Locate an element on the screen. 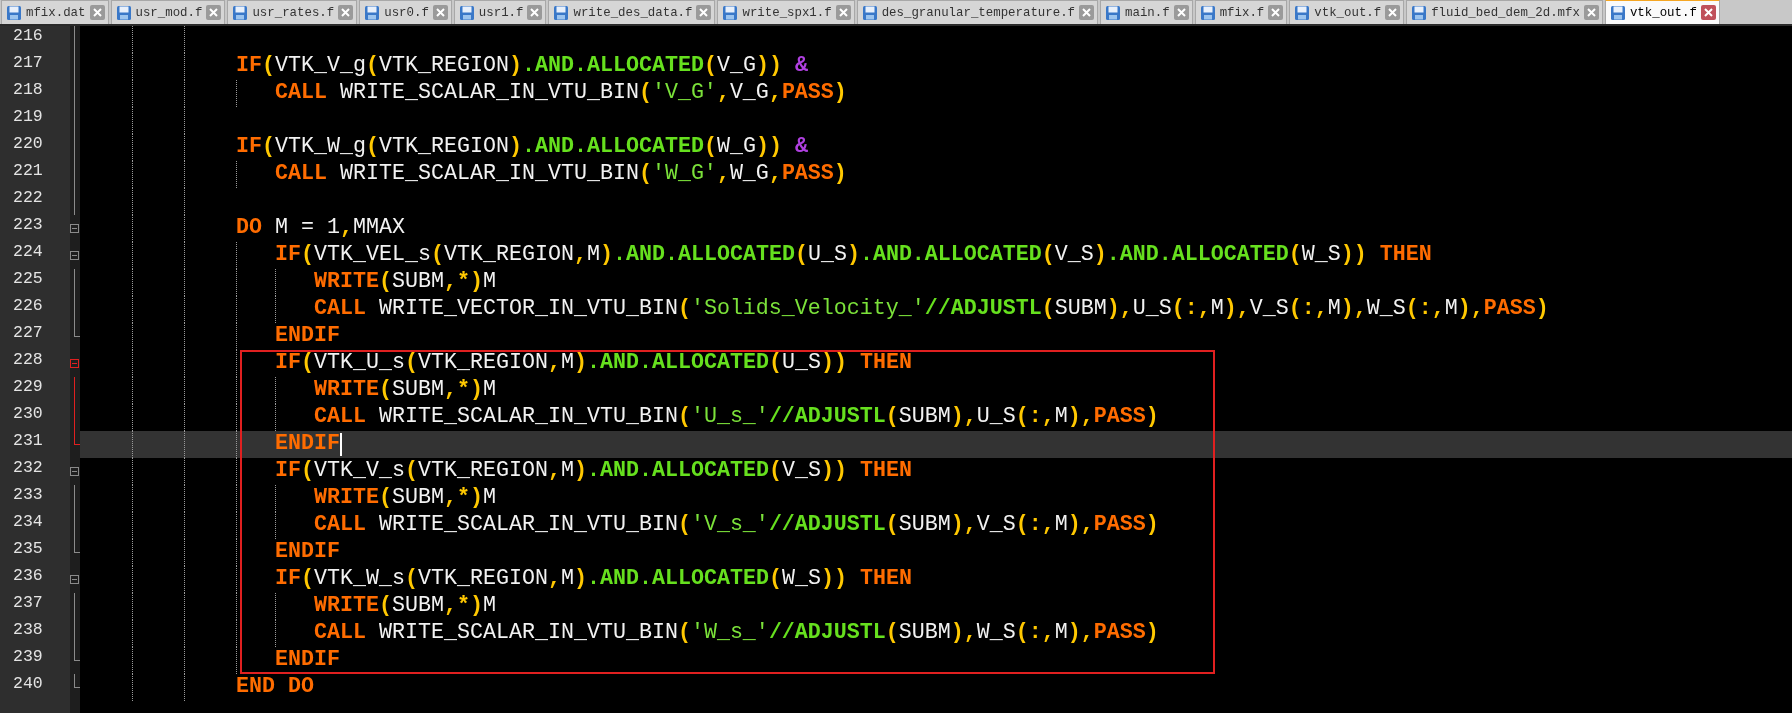 The width and height of the screenshot is (1792, 713). code-line: END DO is located at coordinates (275, 687).